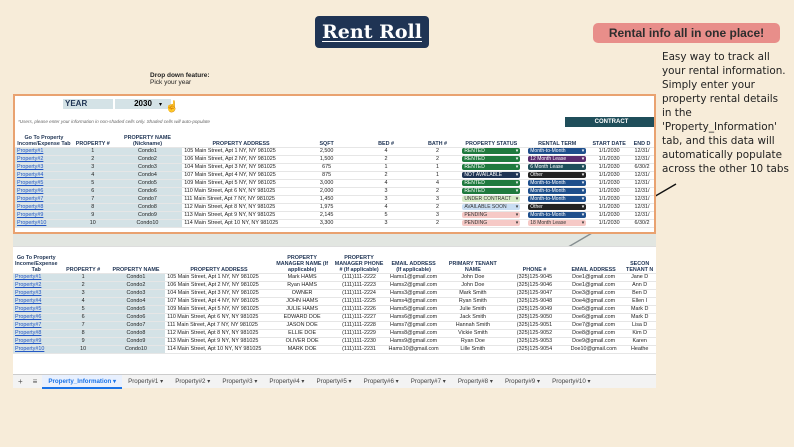  I want to click on column-header: PROPERTY #, so click(83, 261).